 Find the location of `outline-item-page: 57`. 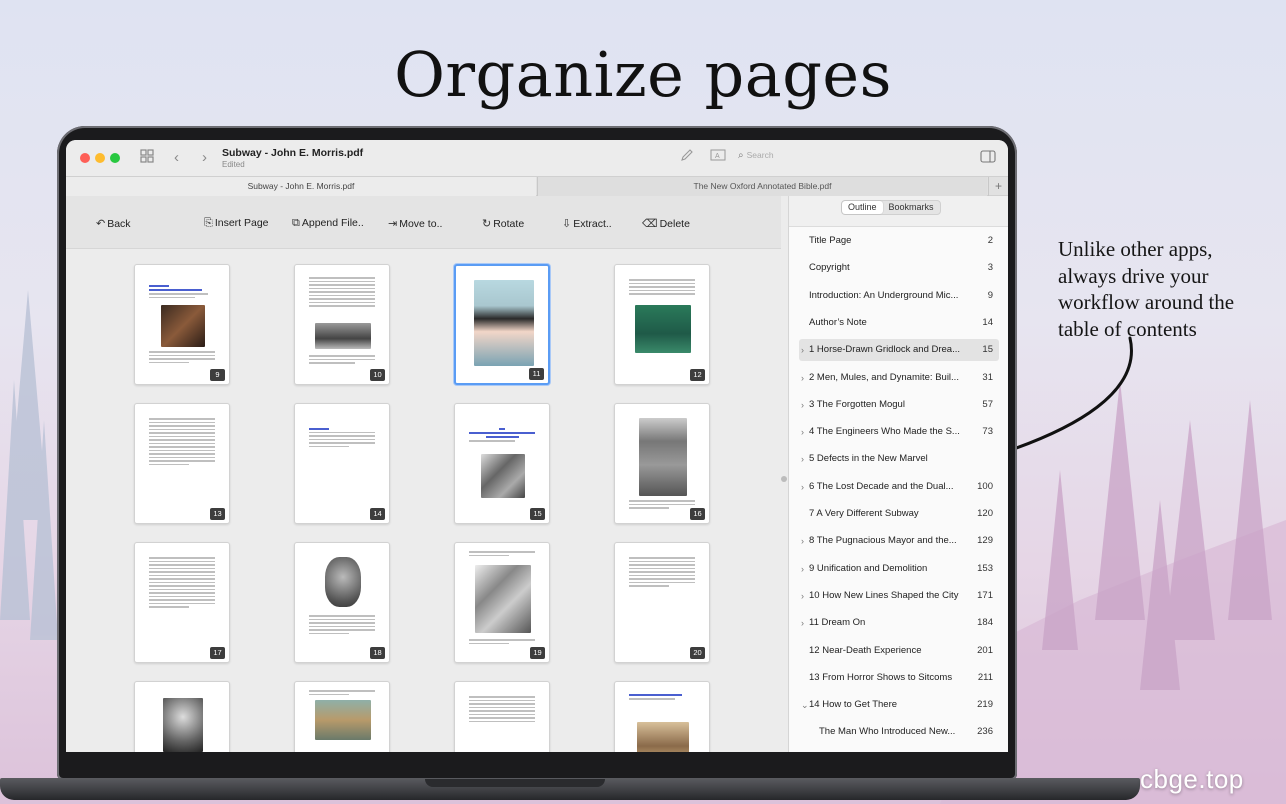

outline-item-page: 57 is located at coordinates (987, 404).